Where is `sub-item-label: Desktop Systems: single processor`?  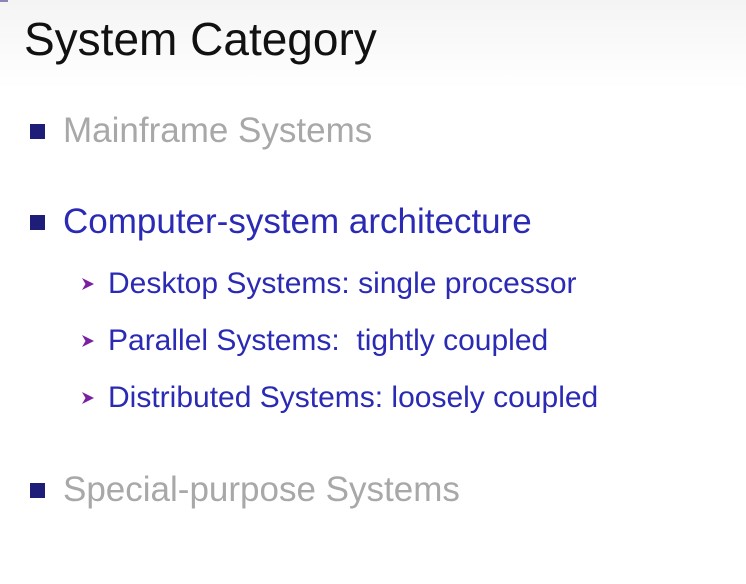
sub-item-label: Desktop Systems: single processor is located at coordinates (342, 283).